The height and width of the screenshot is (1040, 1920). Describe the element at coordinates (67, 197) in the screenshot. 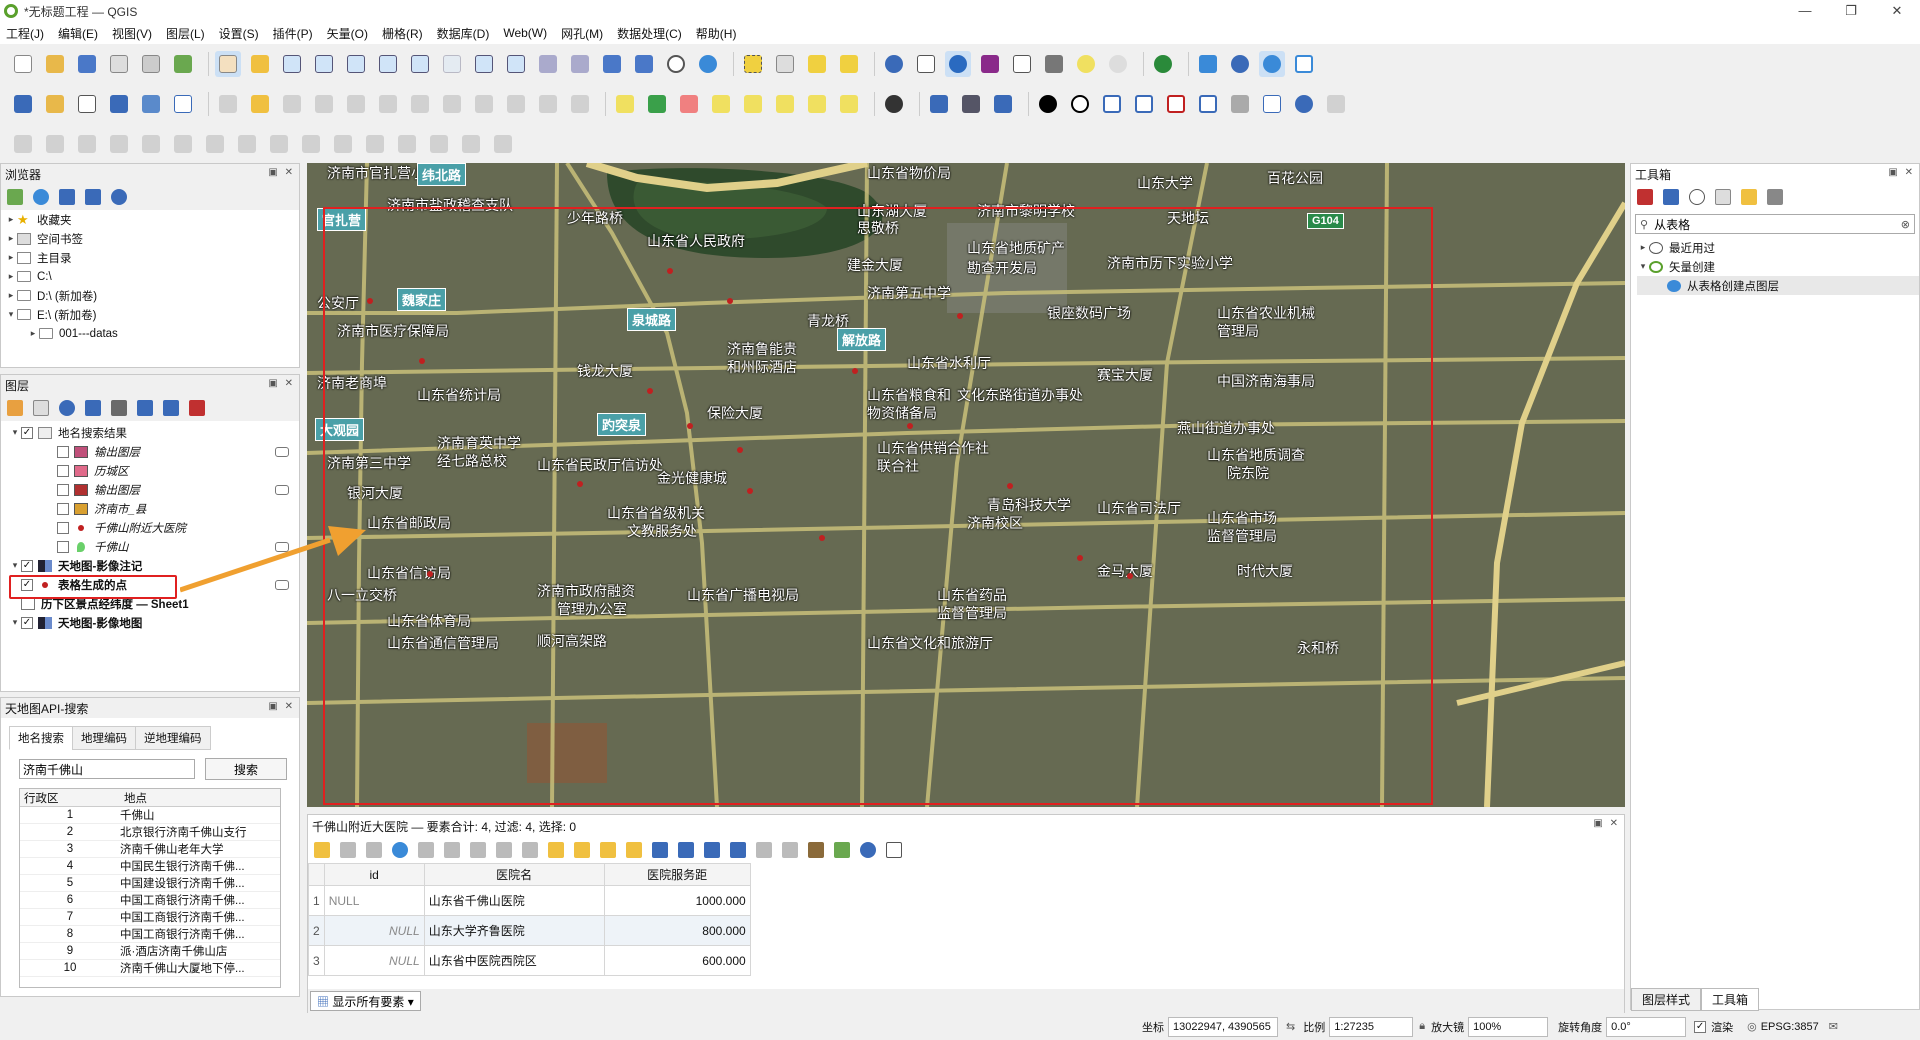

I see `filter-icon` at that location.